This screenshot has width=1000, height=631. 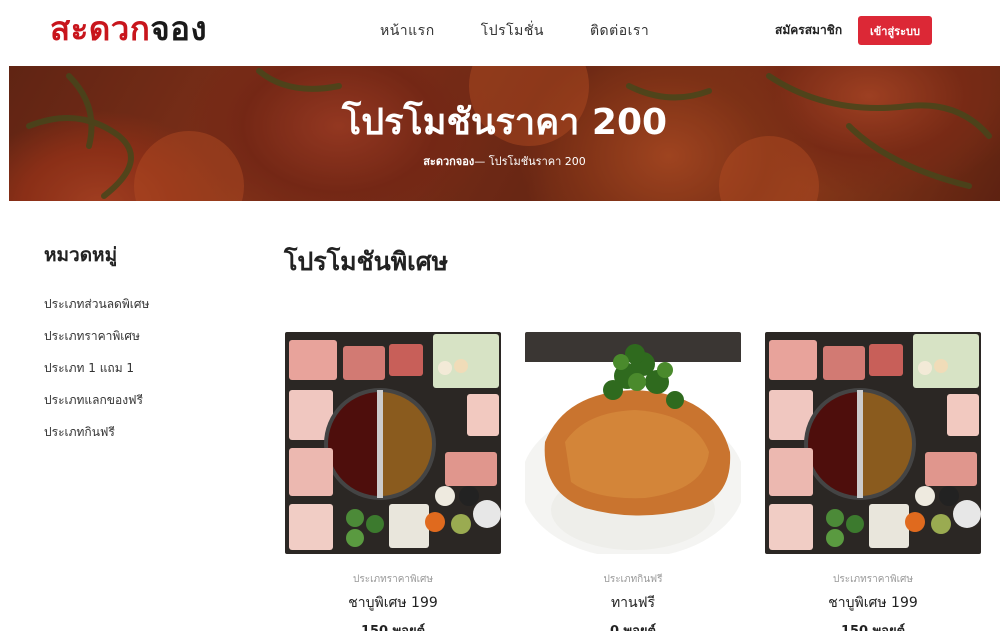 I want to click on category-item-special-price: ประเภทราคาพิเศษ, so click(x=144, y=344).